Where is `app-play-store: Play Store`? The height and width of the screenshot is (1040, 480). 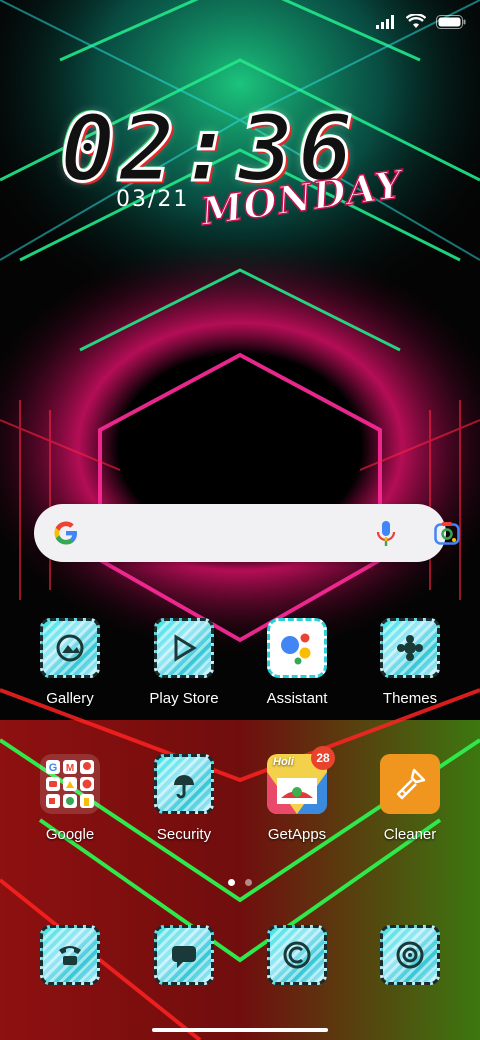 app-play-store: Play Store is located at coordinates (184, 673).